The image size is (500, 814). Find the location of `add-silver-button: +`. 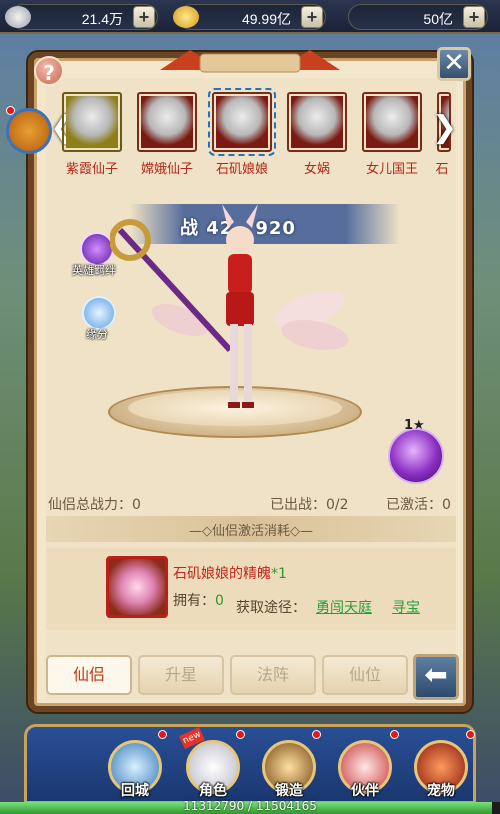

add-silver-button: + is located at coordinates (144, 17).